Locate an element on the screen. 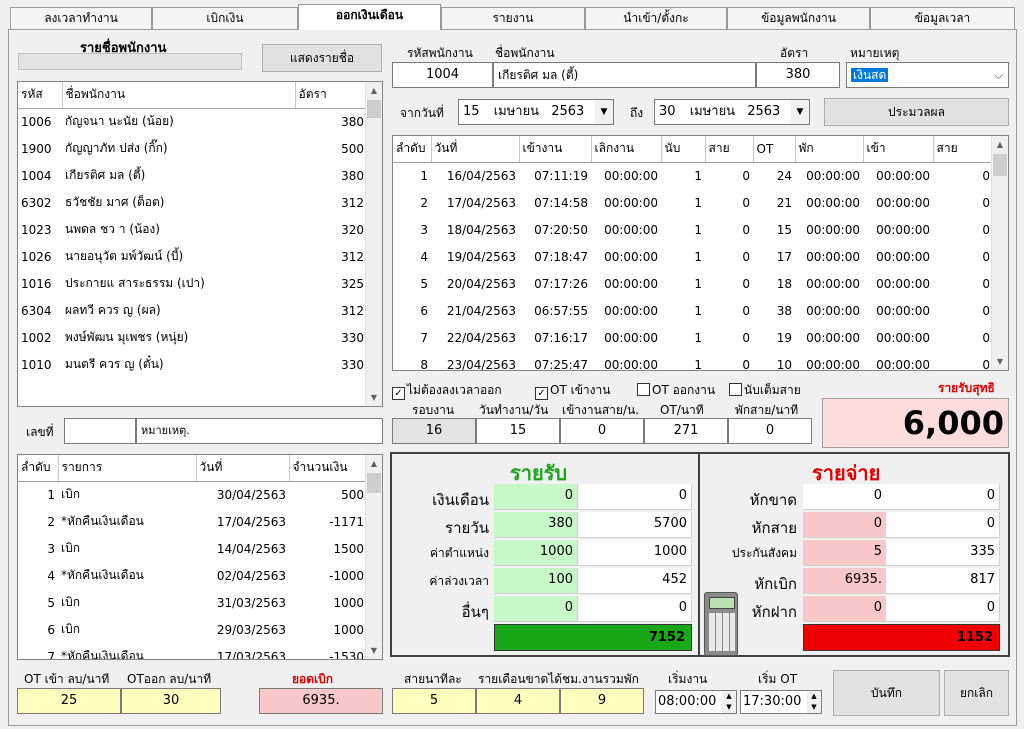 The image size is (1024, 729). employee-row: 1016 ประกายแ สาระธรรม (เปา) 325 is located at coordinates (192, 283).